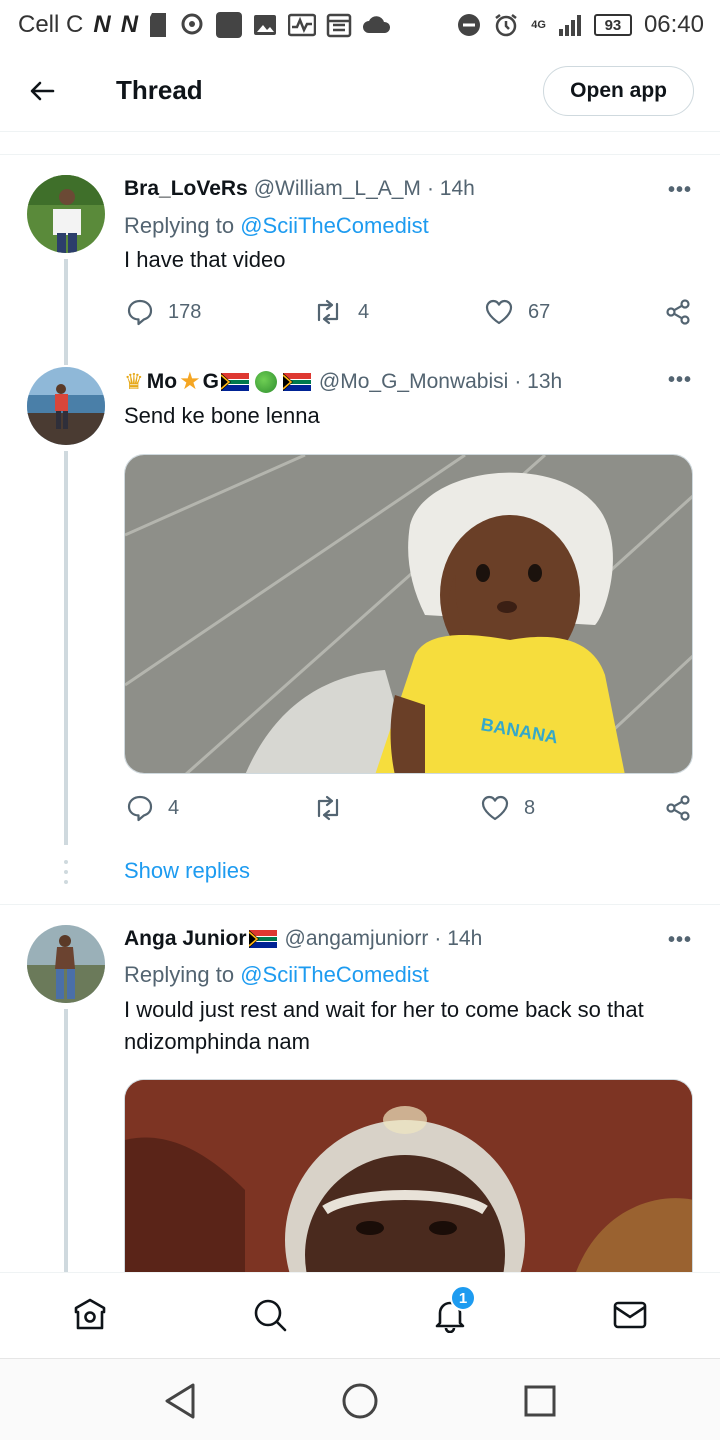 The image size is (720, 1440). What do you see at coordinates (185, 938) in the screenshot?
I see `display-name-text: Anga Junior` at bounding box center [185, 938].